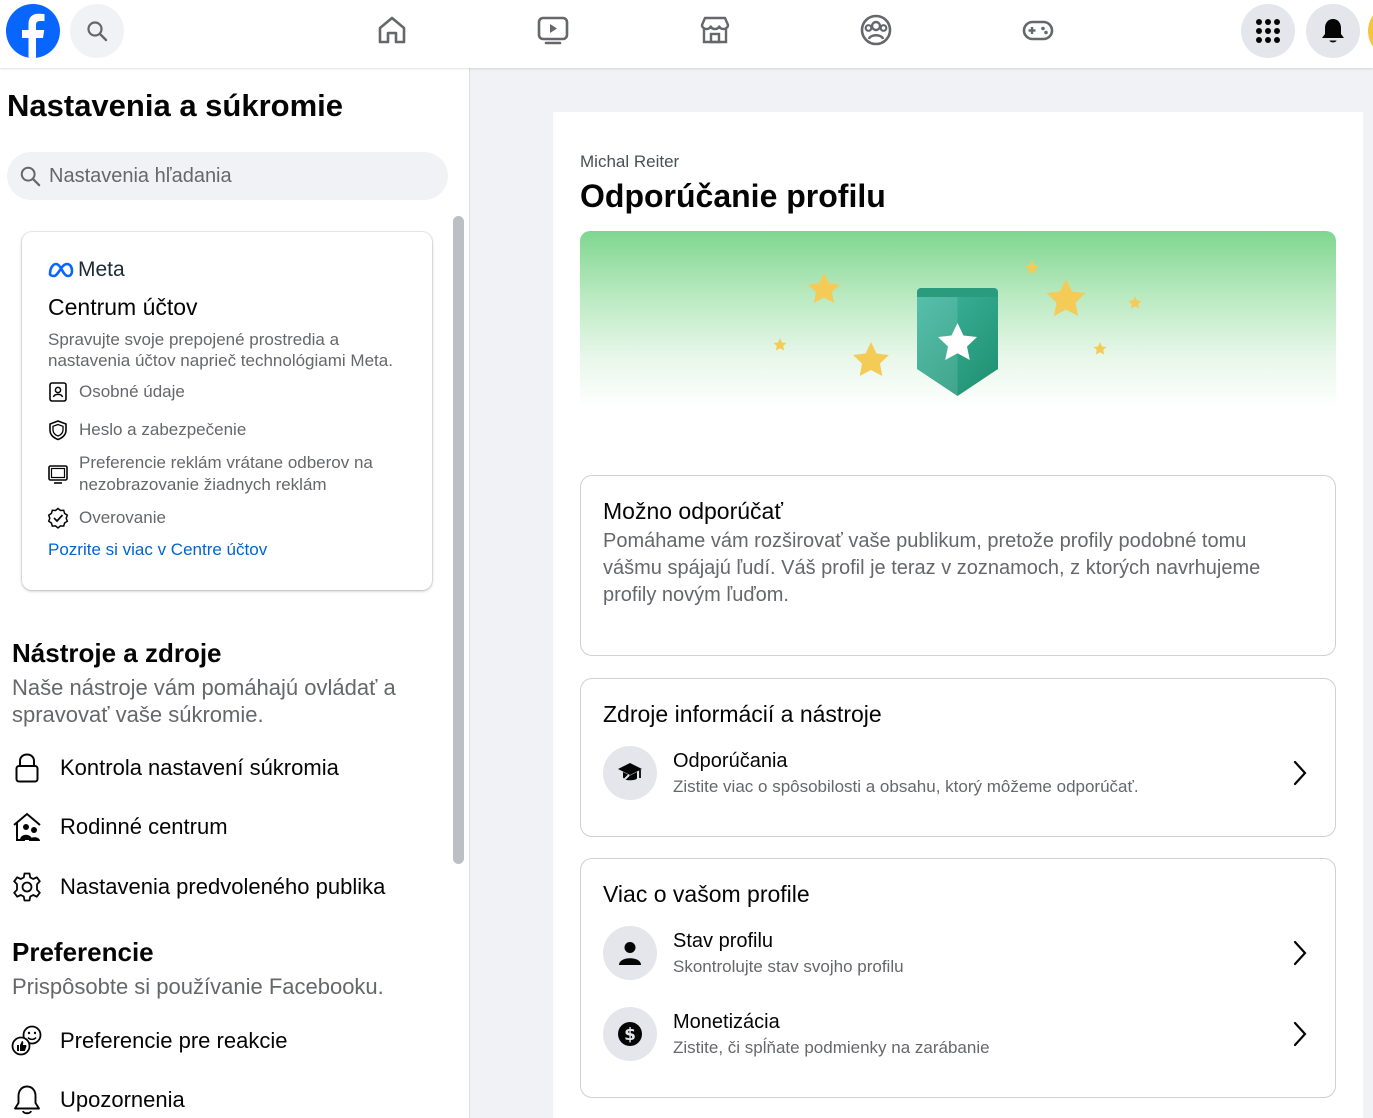 This screenshot has width=1373, height=1118. Describe the element at coordinates (723, 940) in the screenshot. I see `row-title: Stav profilu` at that location.